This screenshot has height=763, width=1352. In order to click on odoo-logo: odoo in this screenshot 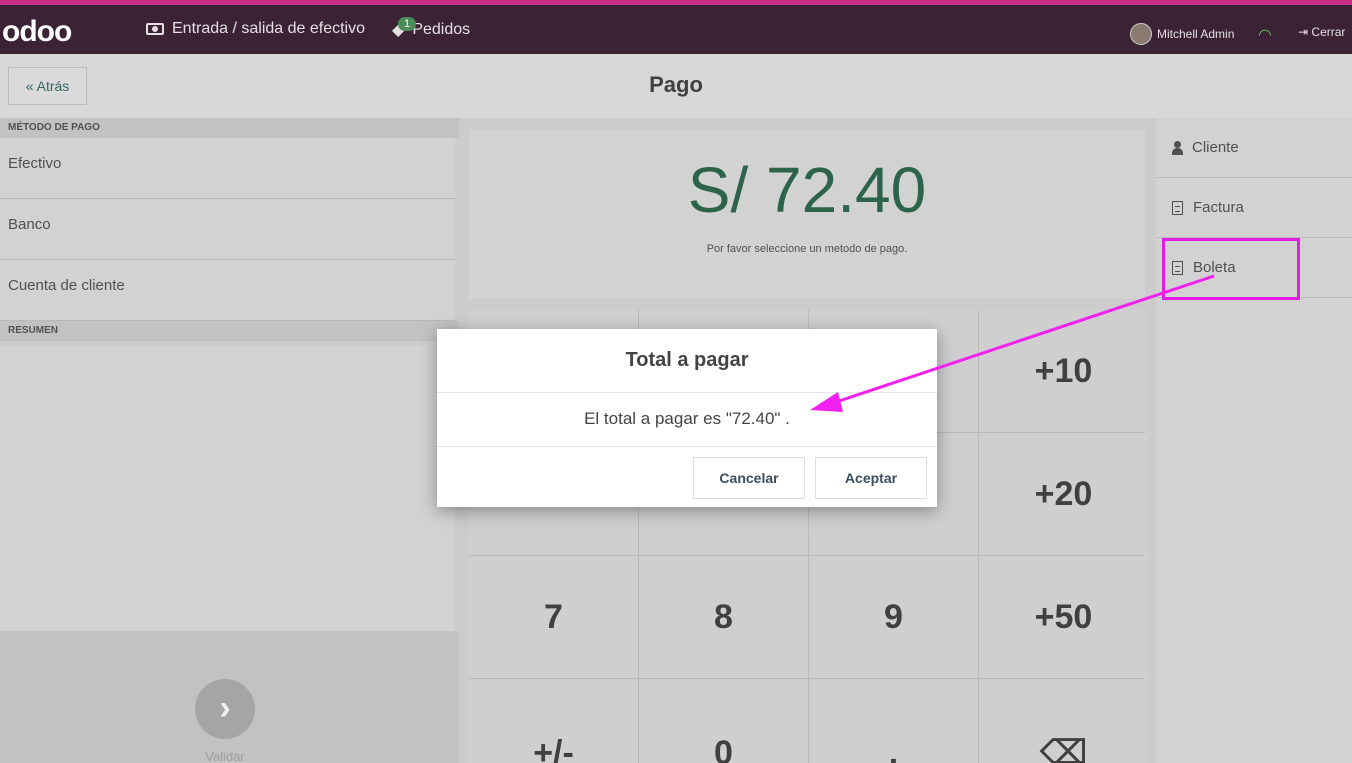, I will do `click(37, 31)`.